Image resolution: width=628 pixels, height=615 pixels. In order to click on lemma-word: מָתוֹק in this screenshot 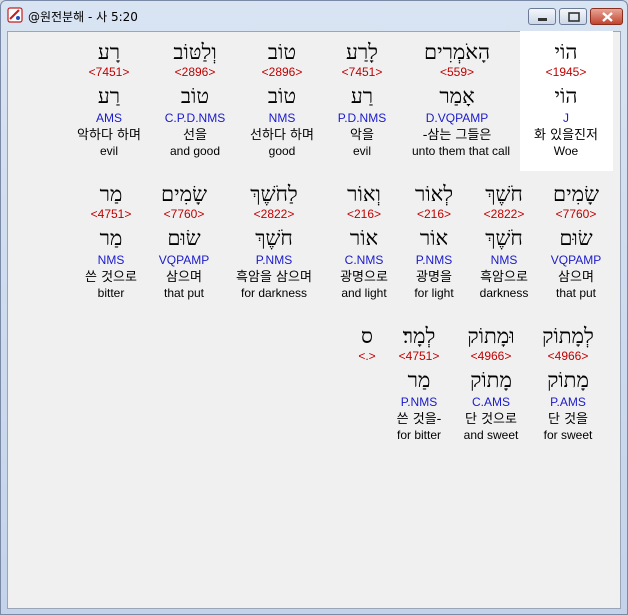, I will do `click(568, 380)`.